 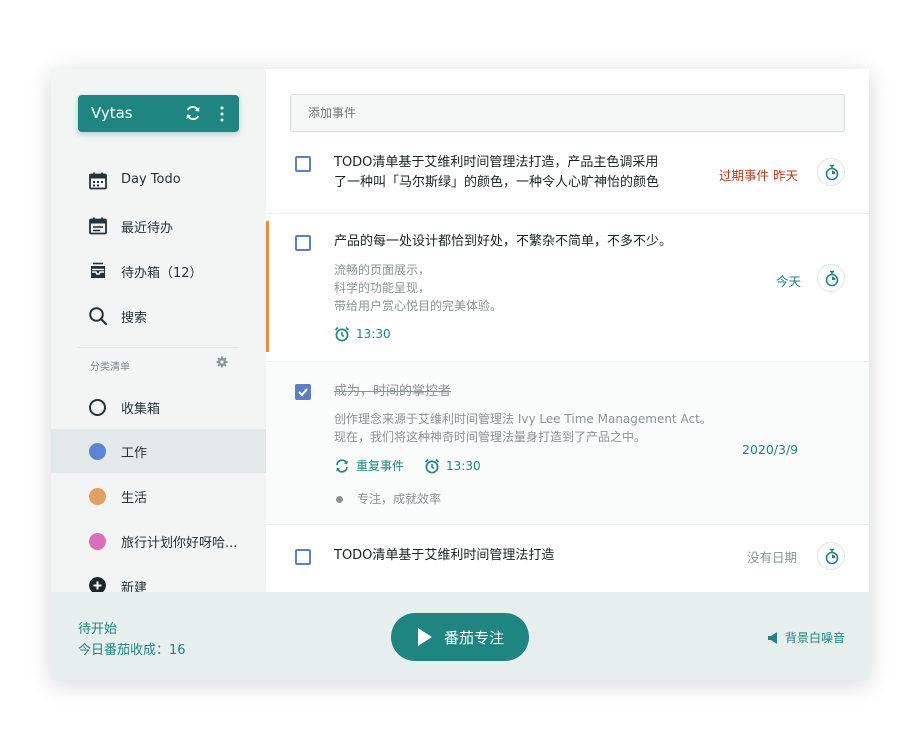 I want to click on calendar-icon, so click(x=98, y=181).